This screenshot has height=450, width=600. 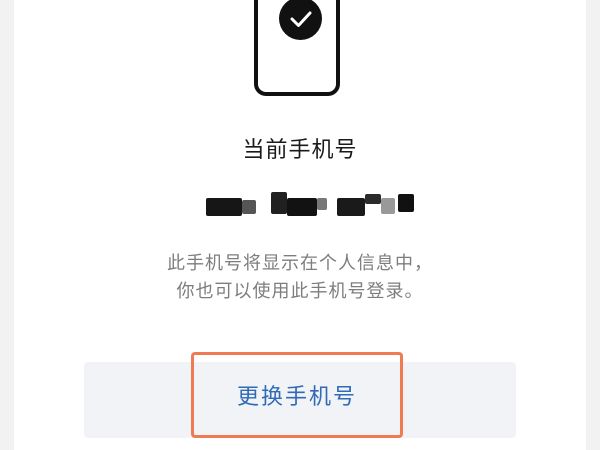 I want to click on check-icon, so click(x=300, y=19).